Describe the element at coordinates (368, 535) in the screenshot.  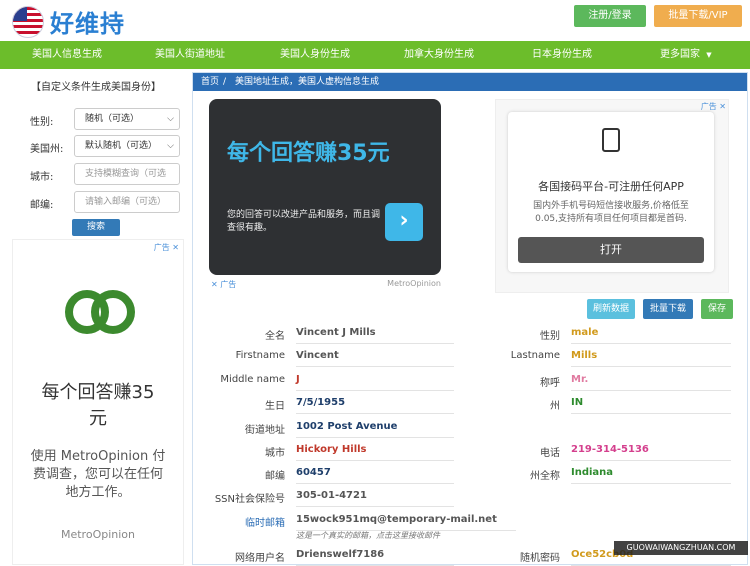
I see `email-note: 这是一个真实的邮箱，点击这里接收邮件` at that location.